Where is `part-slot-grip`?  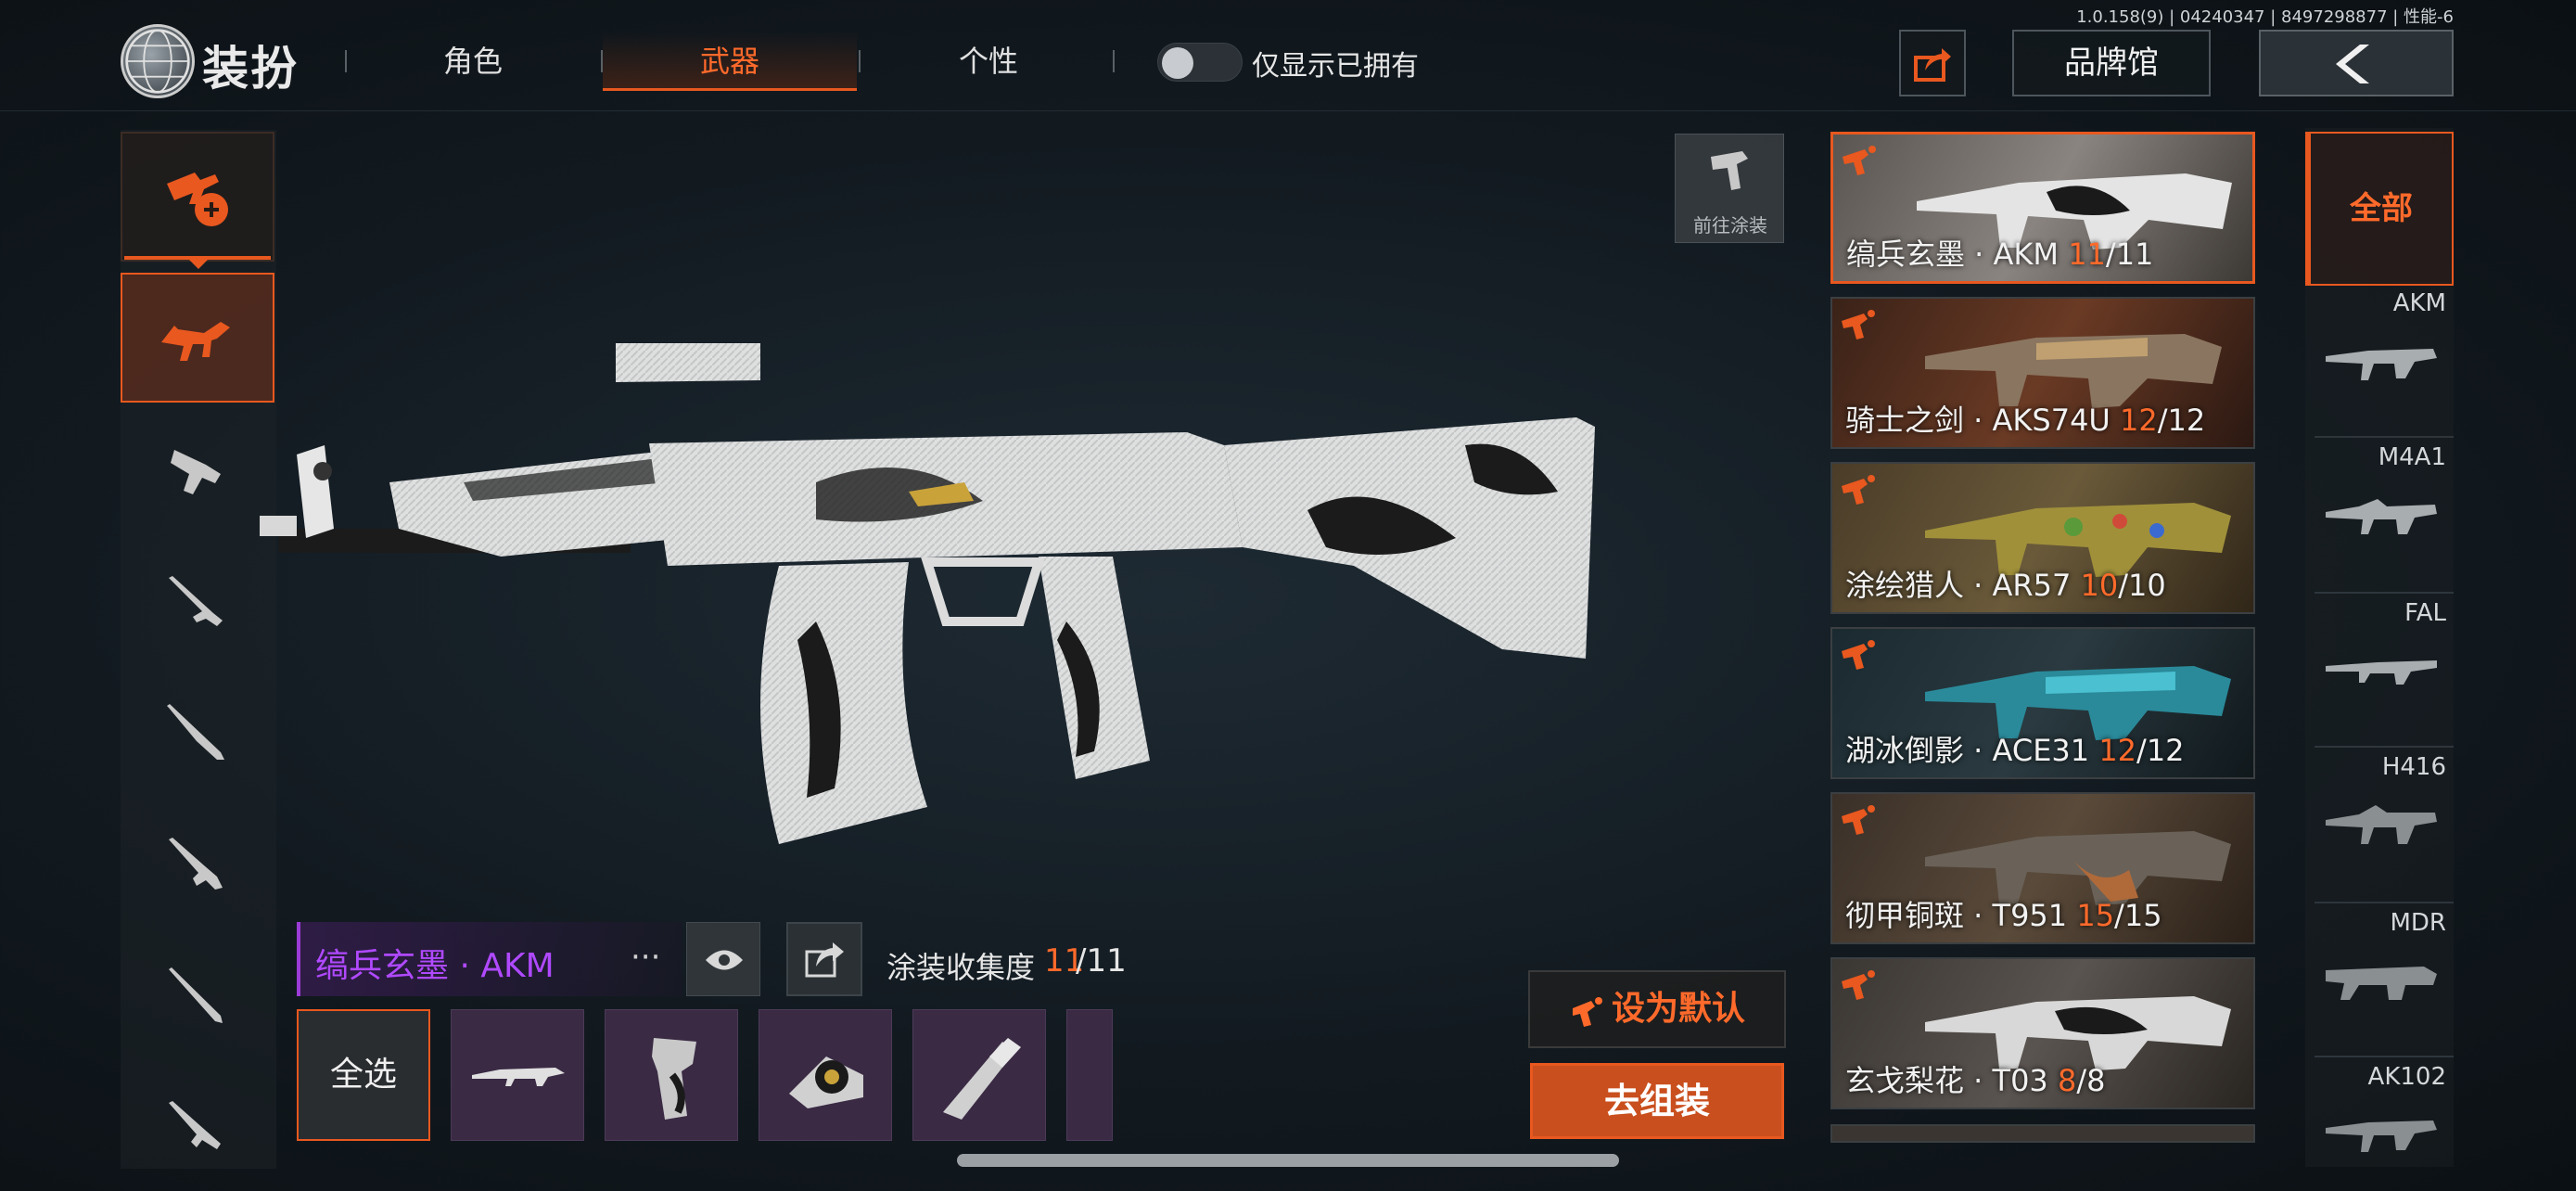 part-slot-grip is located at coordinates (672, 1075).